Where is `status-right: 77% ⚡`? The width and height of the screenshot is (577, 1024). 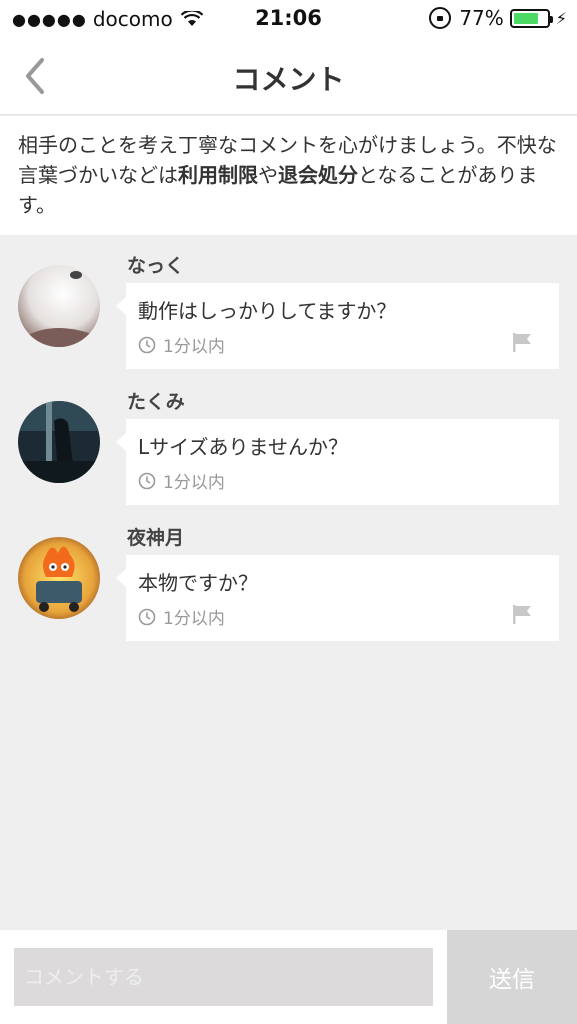
status-right: 77% ⚡ is located at coordinates (498, 18).